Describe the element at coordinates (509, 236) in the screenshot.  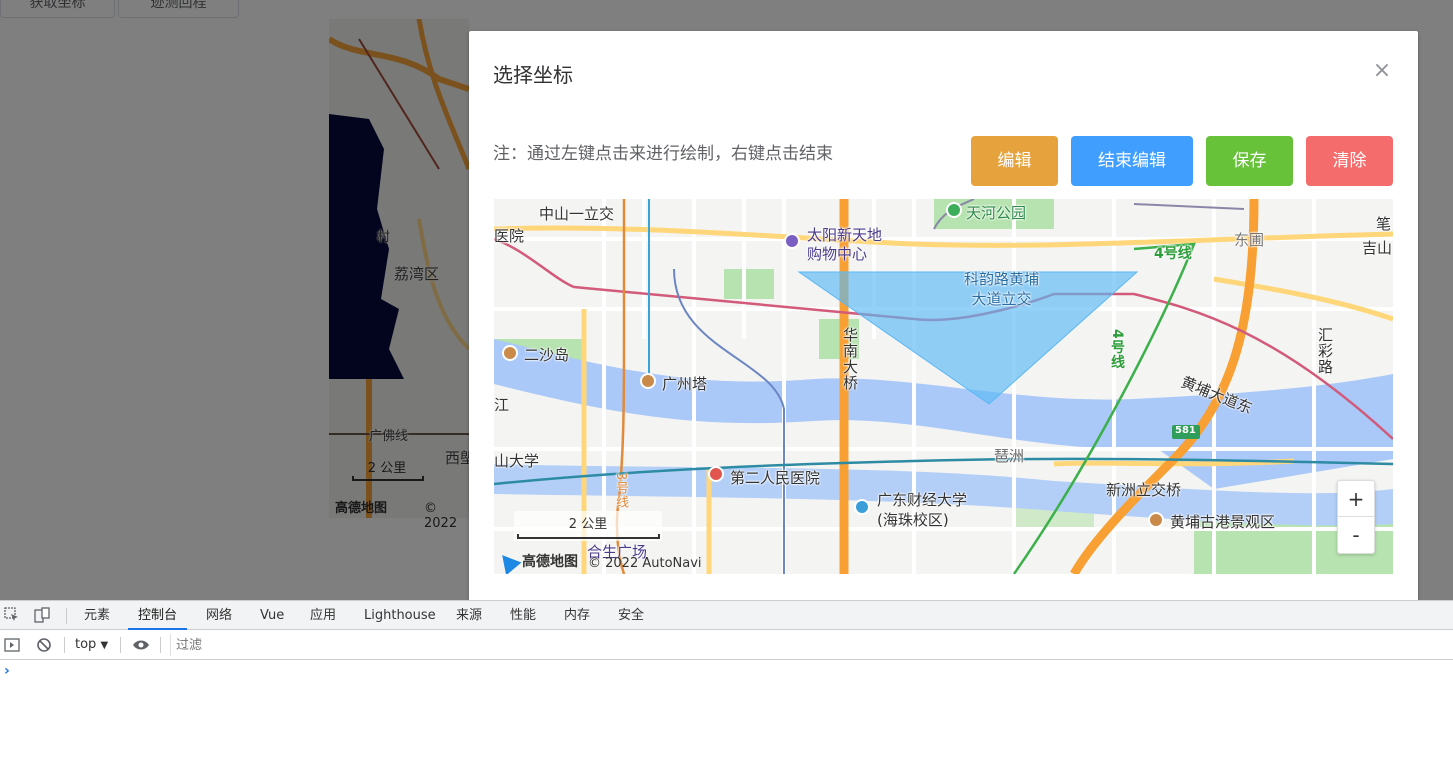
I see `map-label-hospital-left: 医院` at that location.